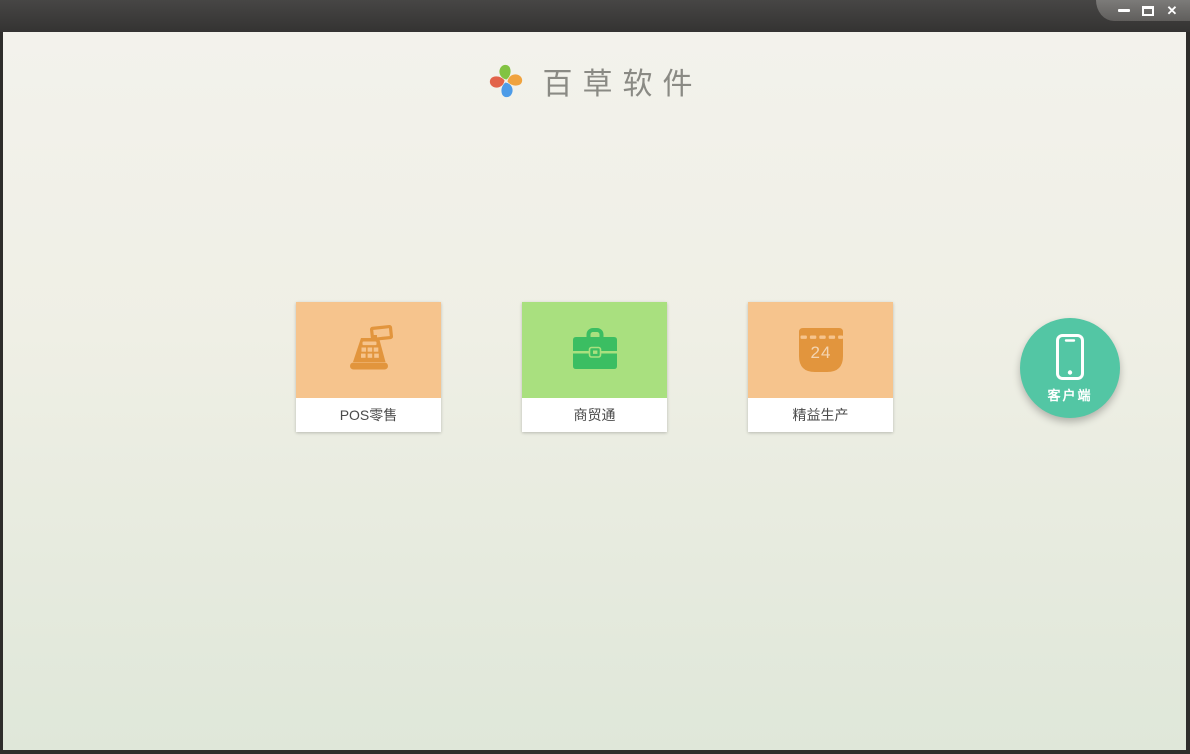  What do you see at coordinates (1070, 356) in the screenshot?
I see `smartphone-icon` at bounding box center [1070, 356].